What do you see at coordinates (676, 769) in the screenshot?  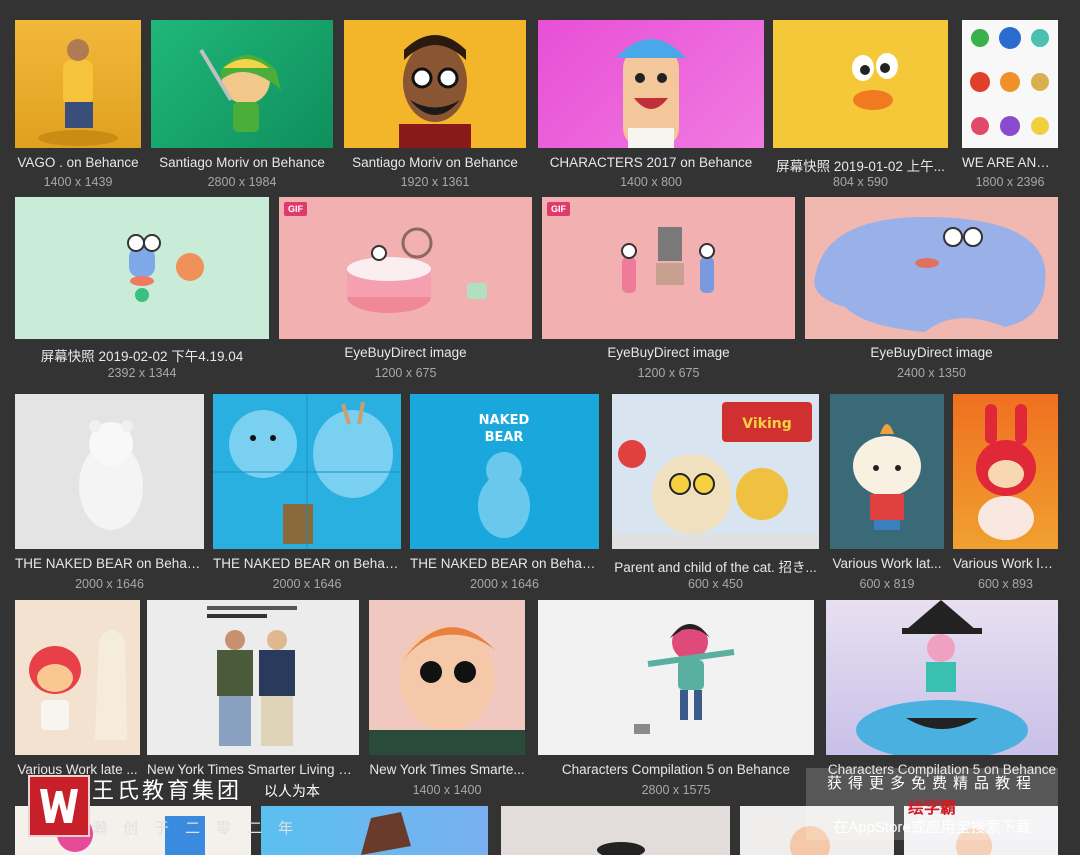 I see `image-caption: Characters Compilation 5 on Behance` at bounding box center [676, 769].